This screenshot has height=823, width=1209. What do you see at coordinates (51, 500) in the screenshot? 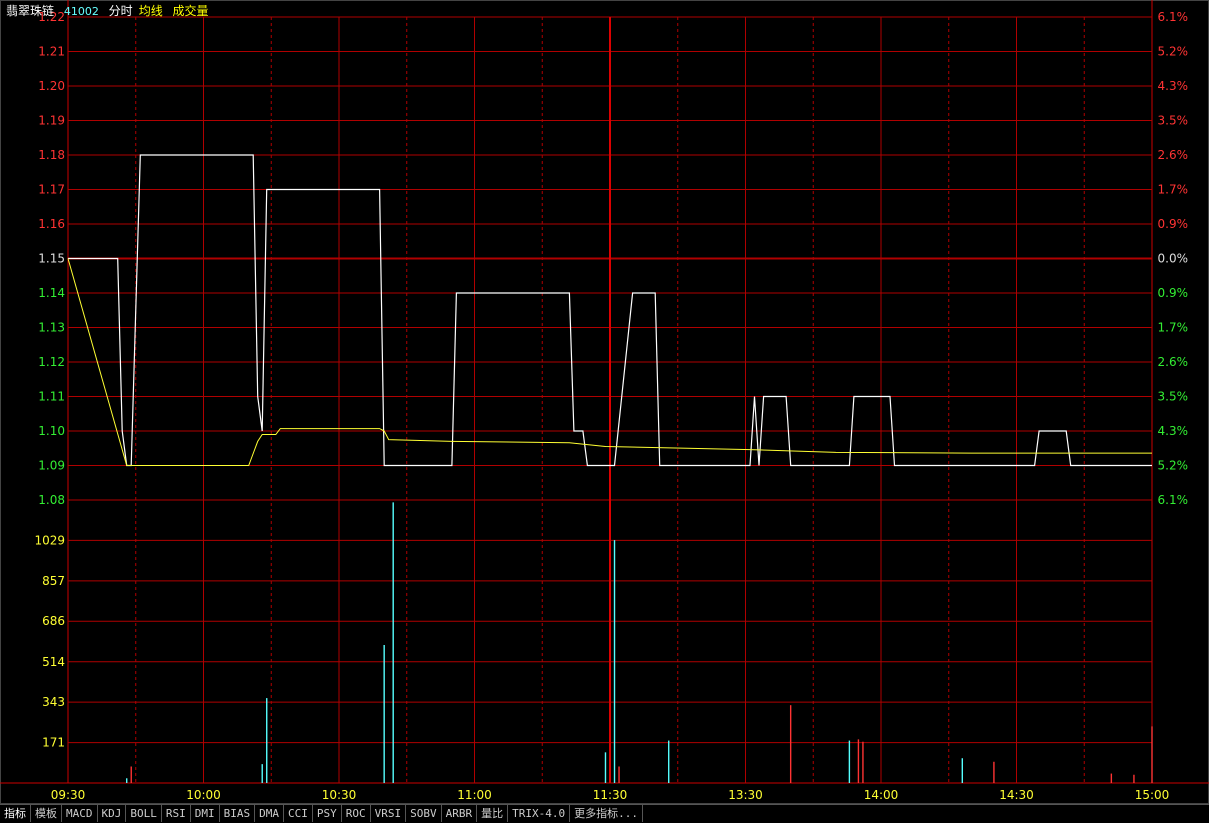
I see `price-tick-label: 1.08` at bounding box center [51, 500].